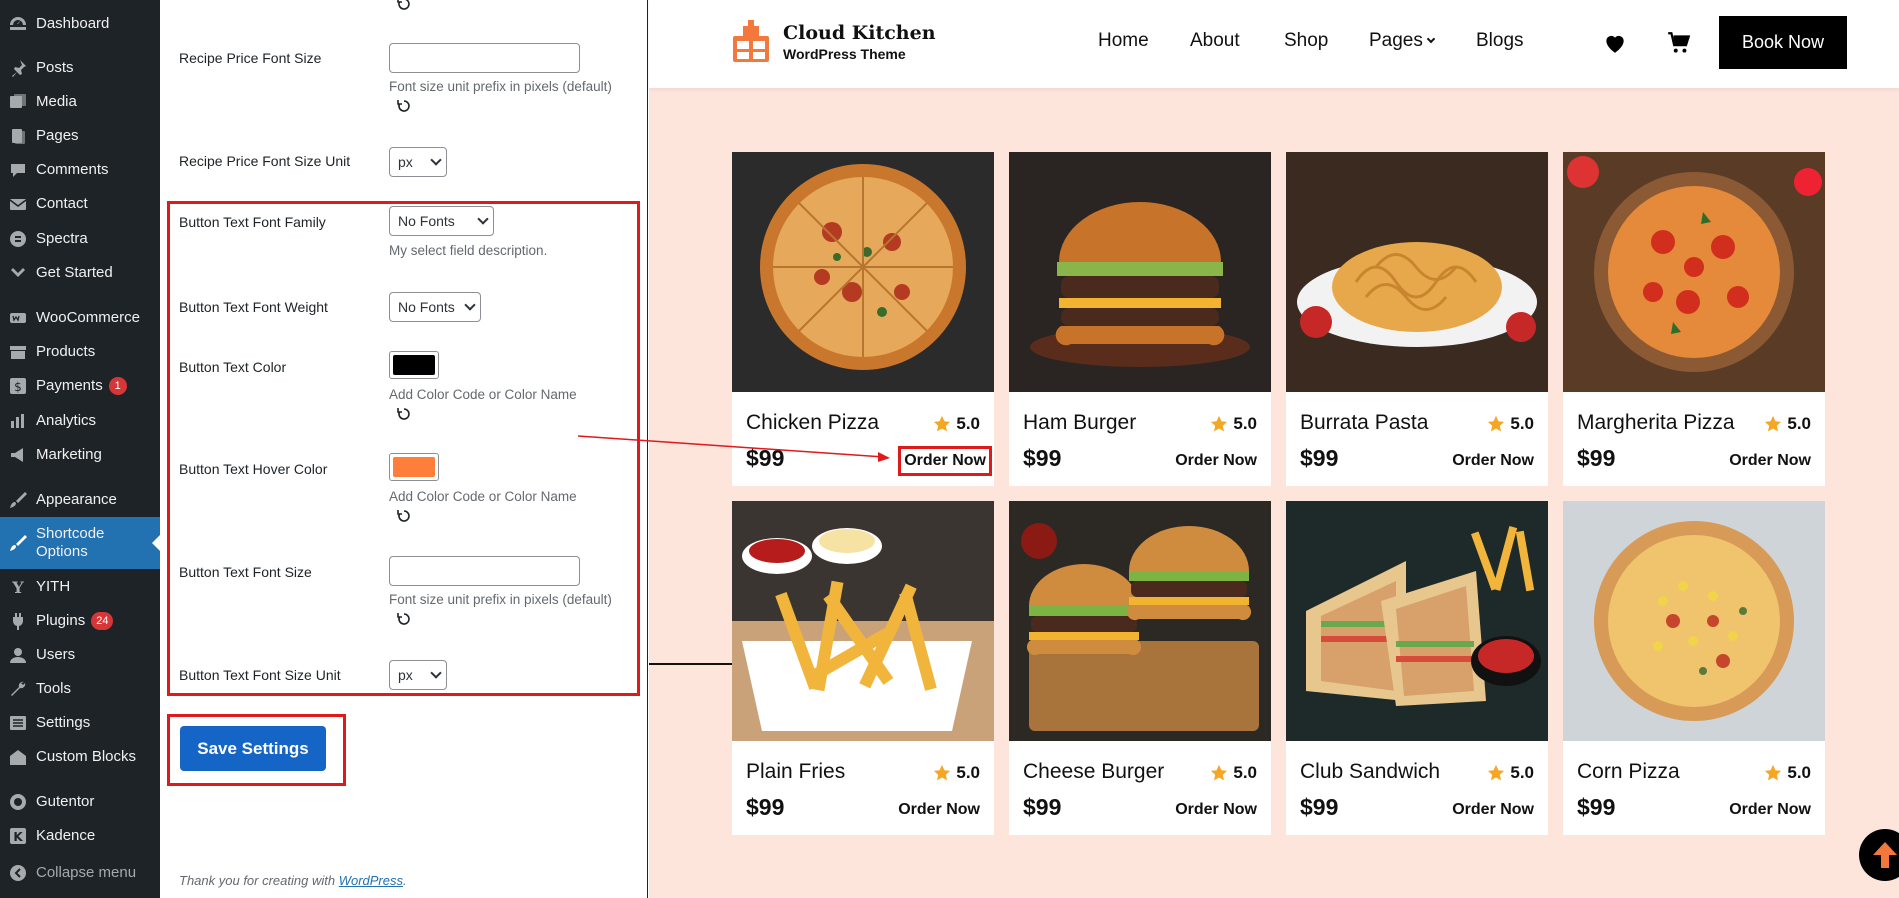 This screenshot has height=898, width=1899. What do you see at coordinates (80, 421) in the screenshot?
I see `sidebar-item-analytics: Analytics` at bounding box center [80, 421].